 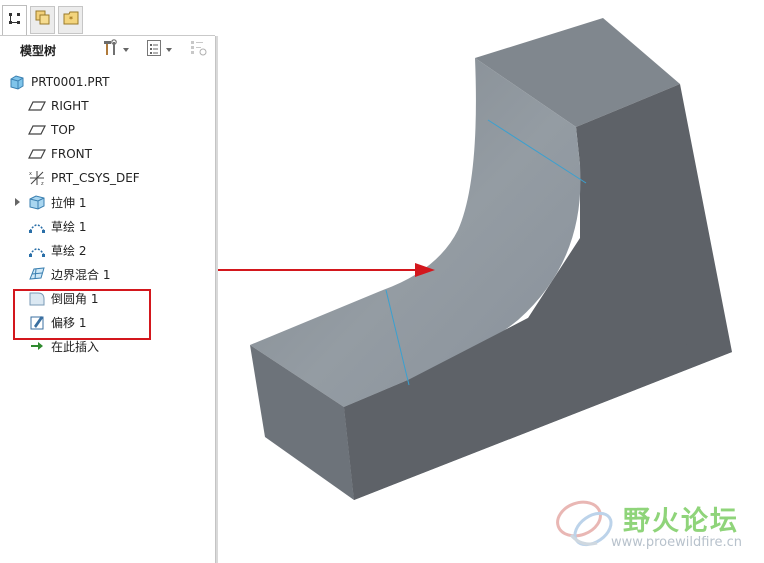 I want to click on boundary-blend-icon, so click(x=37, y=274).